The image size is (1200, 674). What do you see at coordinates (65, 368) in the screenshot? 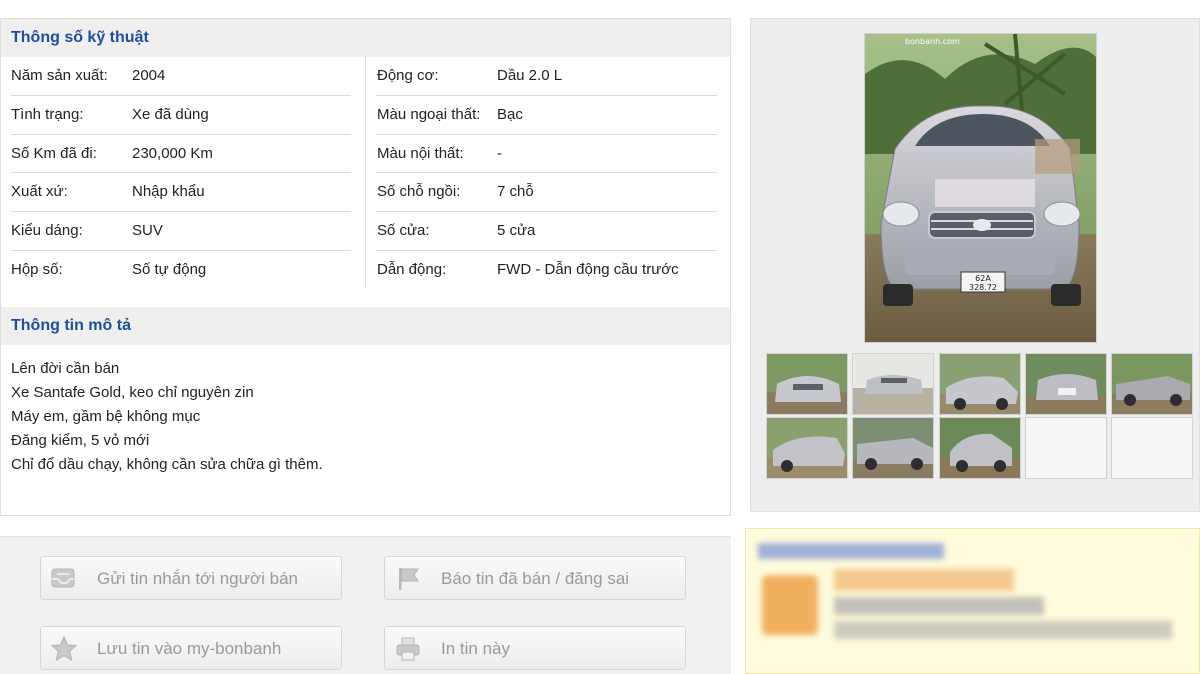
I see `description-line: Lên đời cần bán` at bounding box center [65, 368].